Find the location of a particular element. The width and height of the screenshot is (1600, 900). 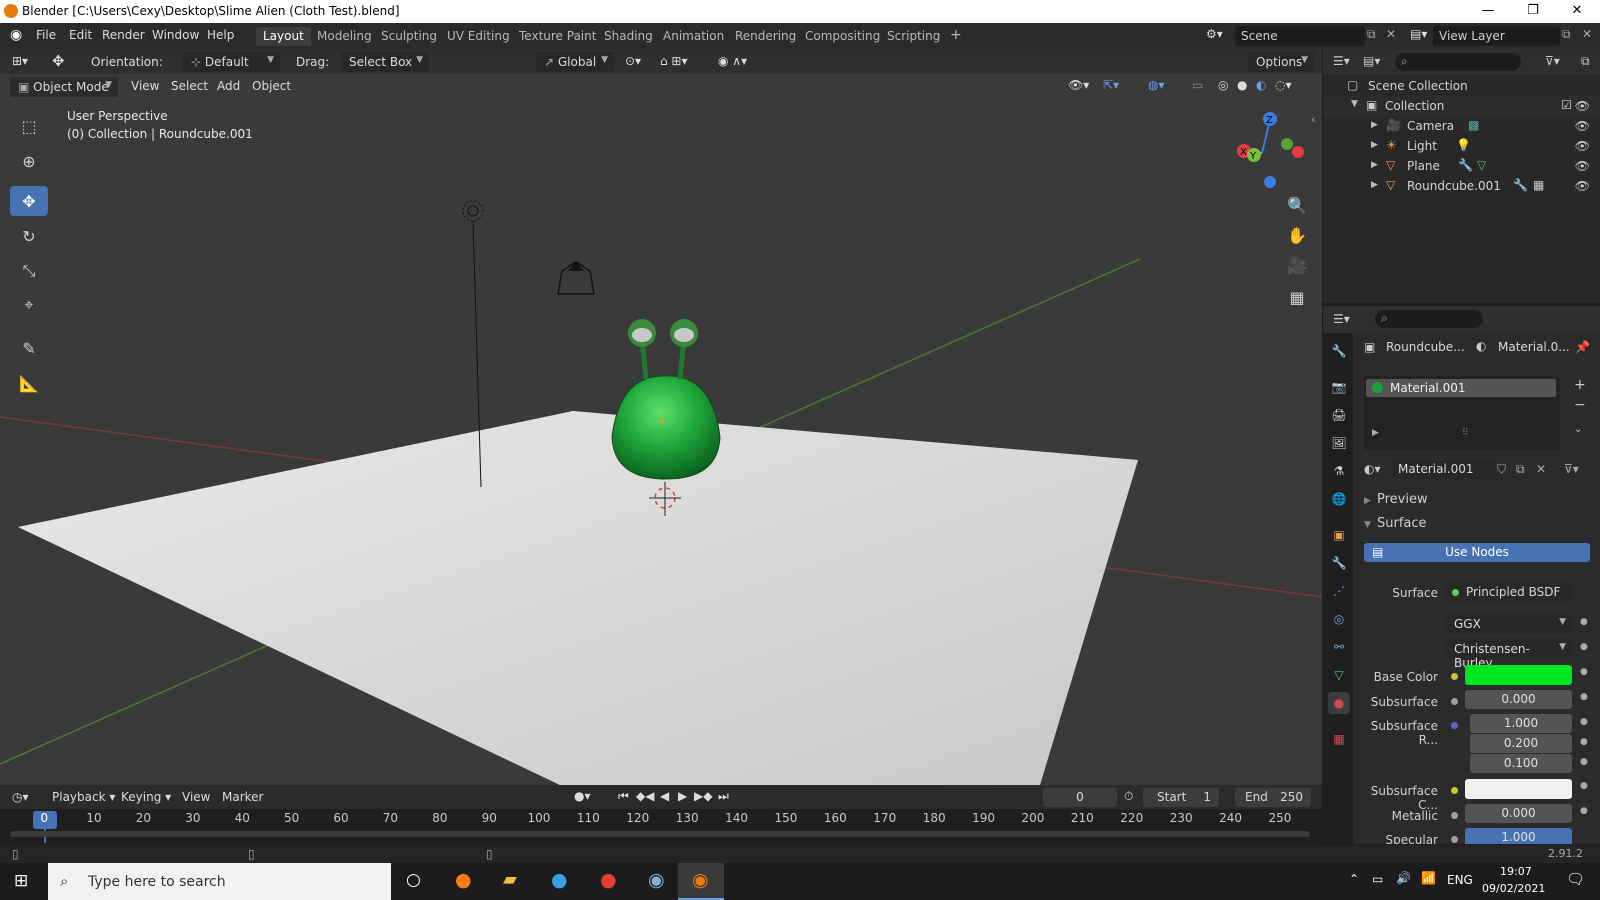

annotate-tool: ✎ is located at coordinates (29, 348).